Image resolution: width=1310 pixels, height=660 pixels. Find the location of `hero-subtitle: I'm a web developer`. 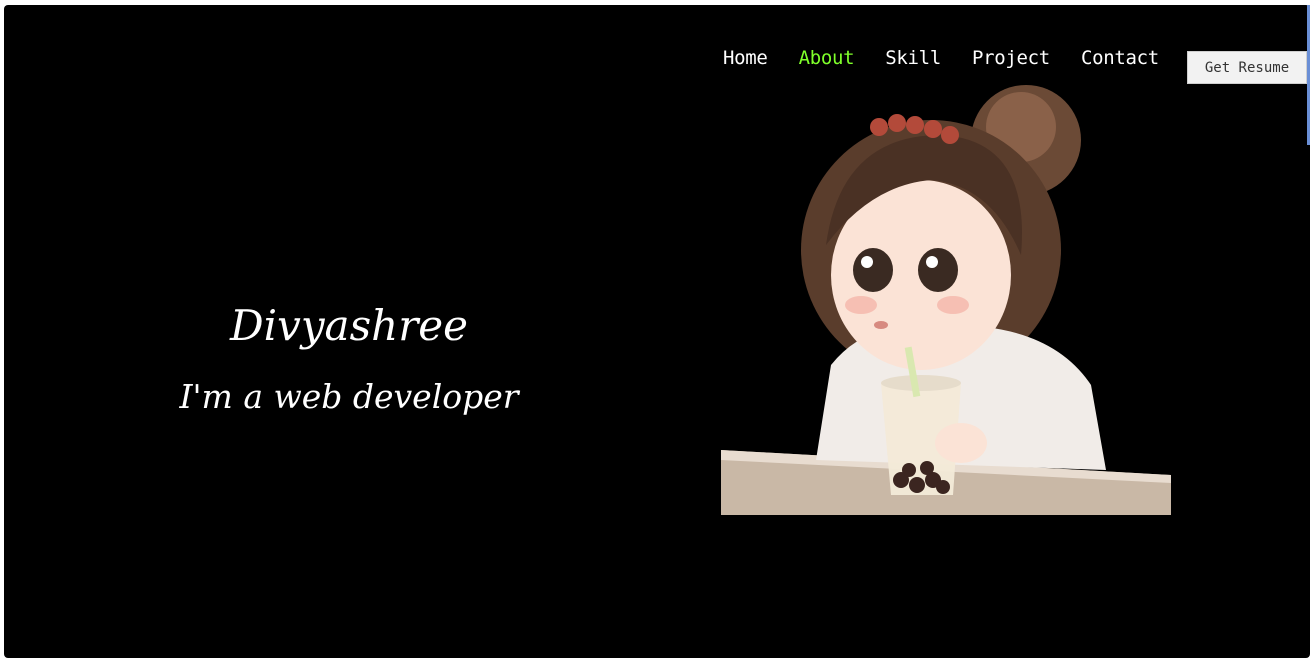

hero-subtitle: I'm a web developer is located at coordinates (349, 396).